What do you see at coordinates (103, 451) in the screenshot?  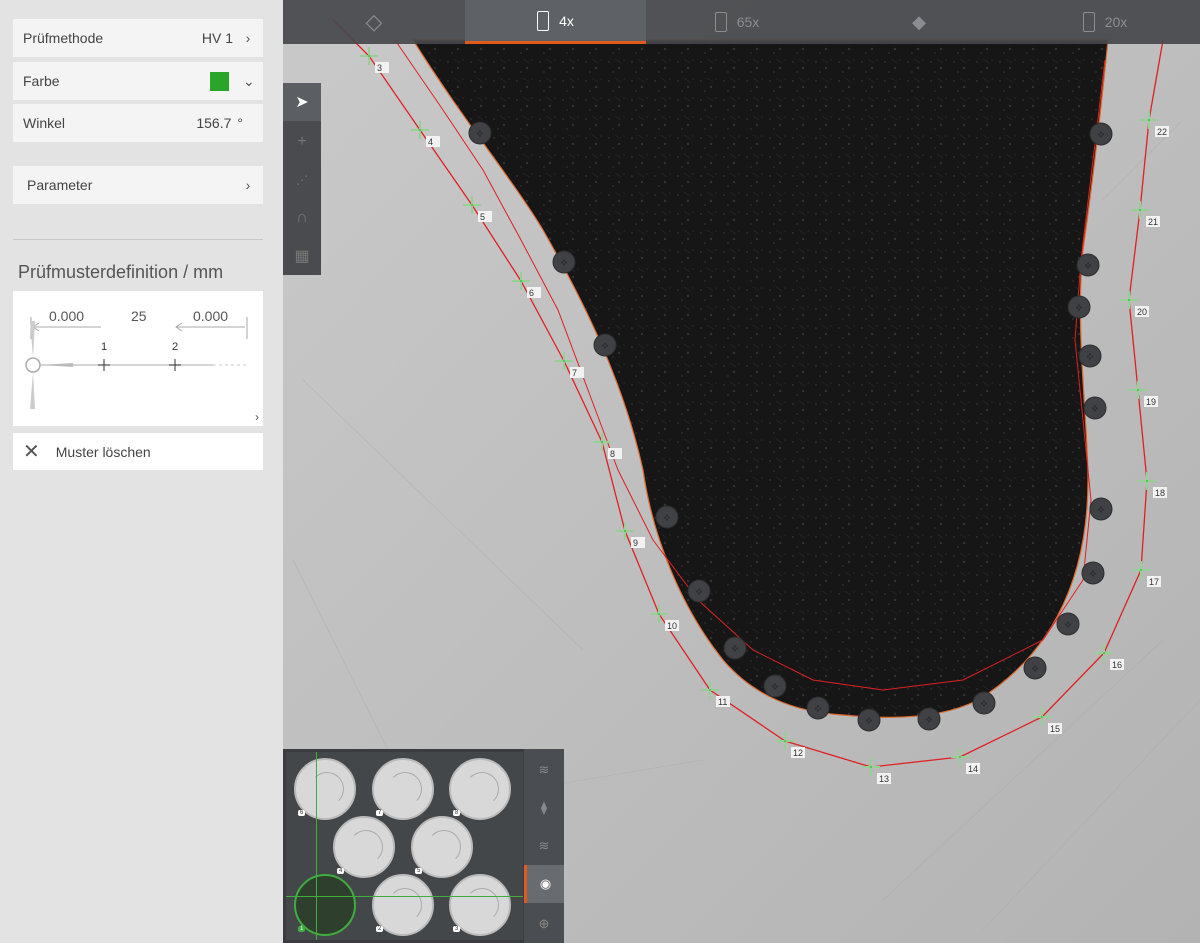 I see `delete-pattern-label: Muster löschen` at bounding box center [103, 451].